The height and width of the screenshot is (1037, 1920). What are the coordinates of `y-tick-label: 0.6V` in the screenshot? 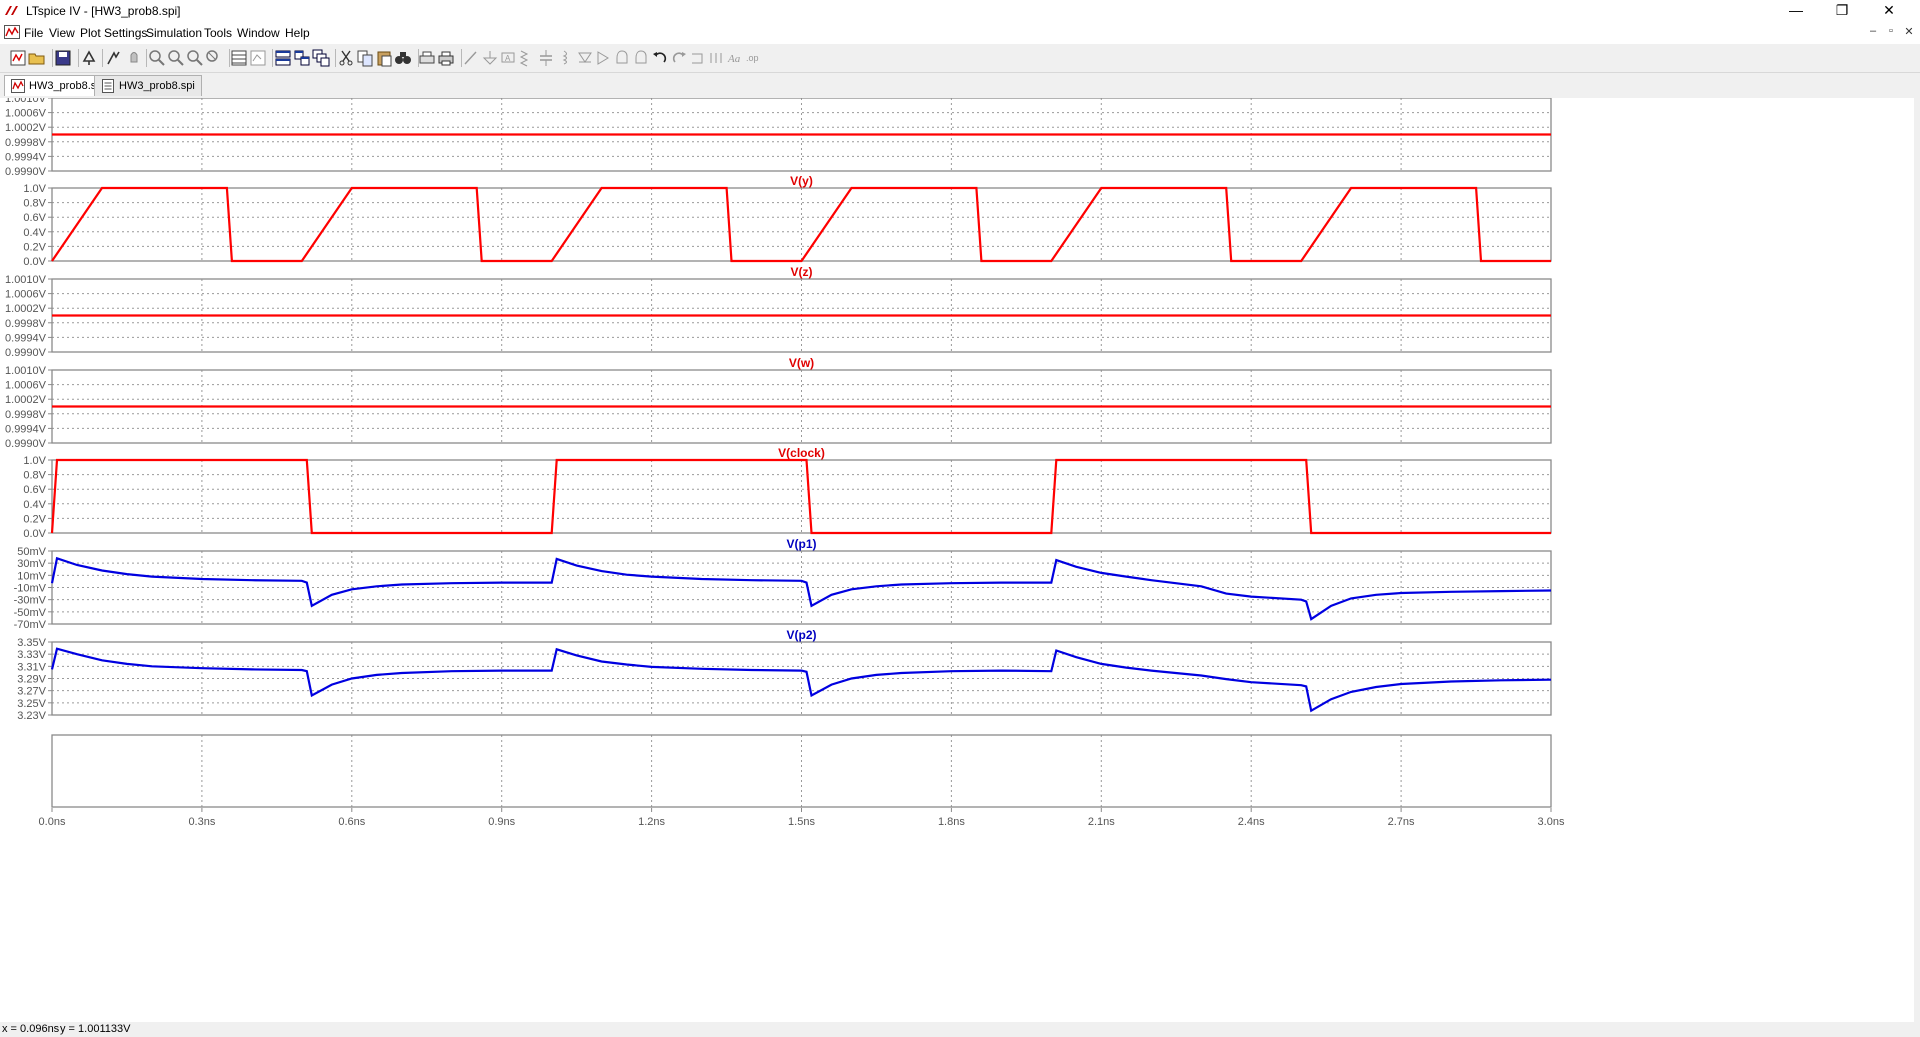 It's located at (34, 218).